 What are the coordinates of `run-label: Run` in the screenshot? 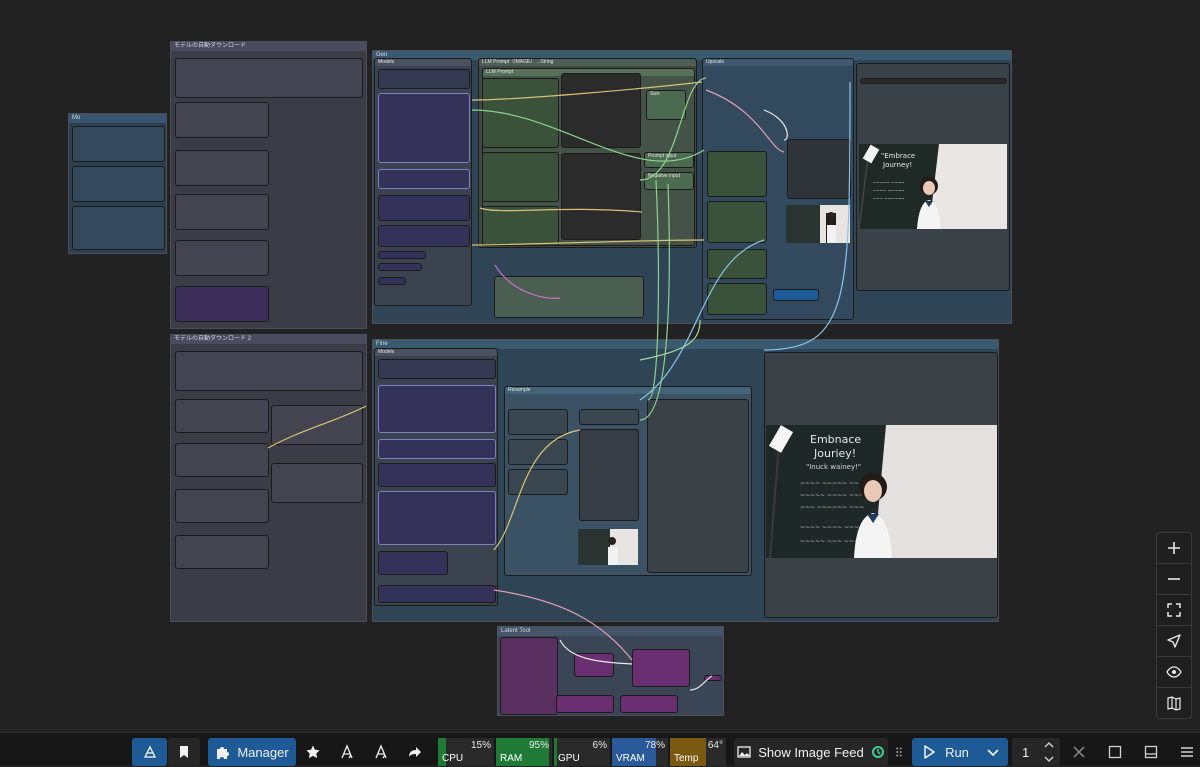 It's located at (957, 752).